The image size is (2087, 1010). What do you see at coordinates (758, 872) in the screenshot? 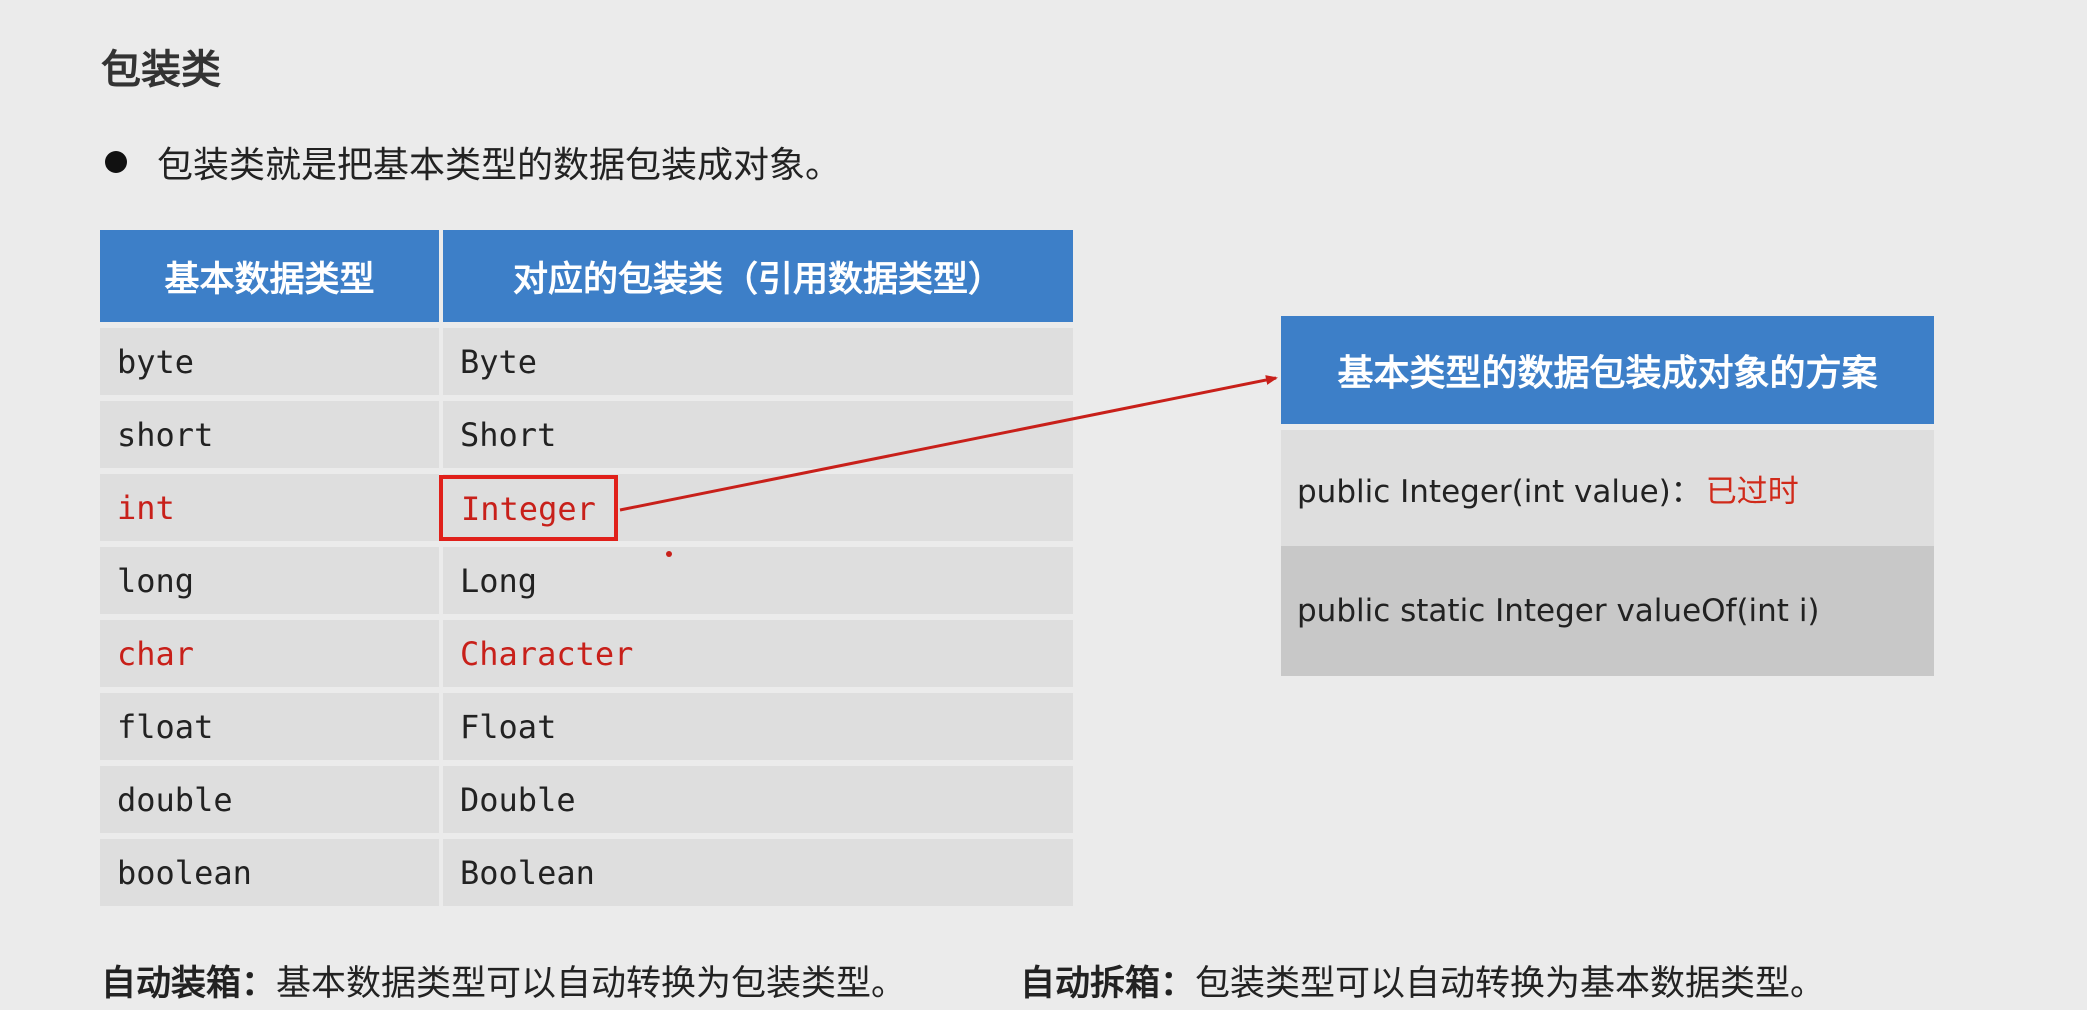
I see `wrapper-cell: Boolean` at bounding box center [758, 872].